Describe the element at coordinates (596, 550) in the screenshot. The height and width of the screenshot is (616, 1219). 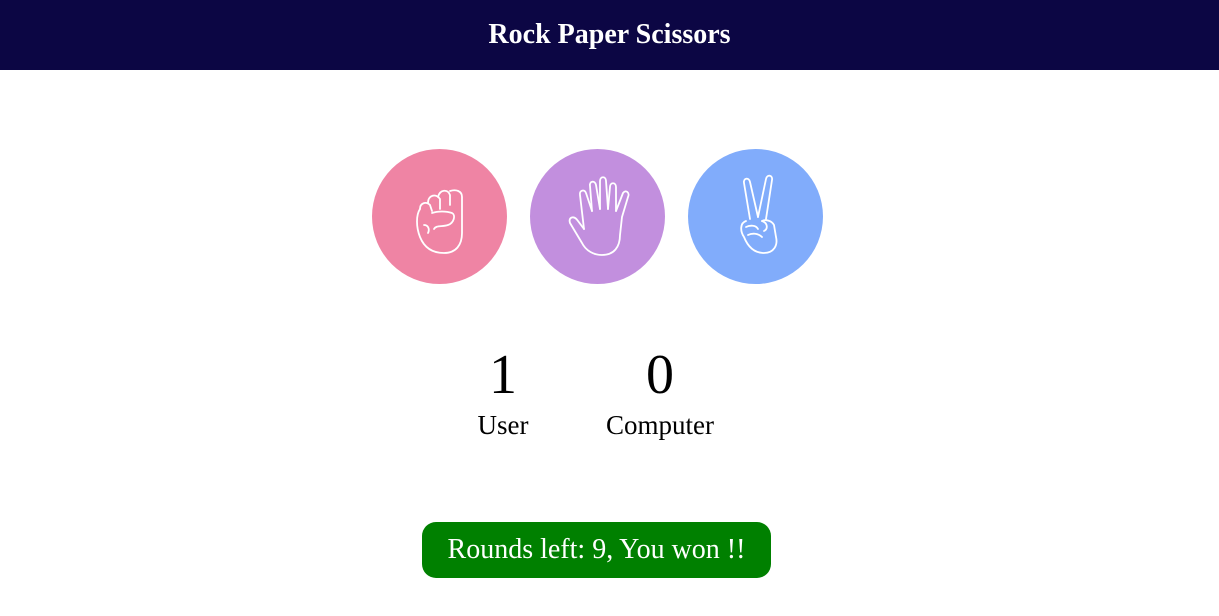
I see `result-message: Rounds left: 9, You won !!` at that location.